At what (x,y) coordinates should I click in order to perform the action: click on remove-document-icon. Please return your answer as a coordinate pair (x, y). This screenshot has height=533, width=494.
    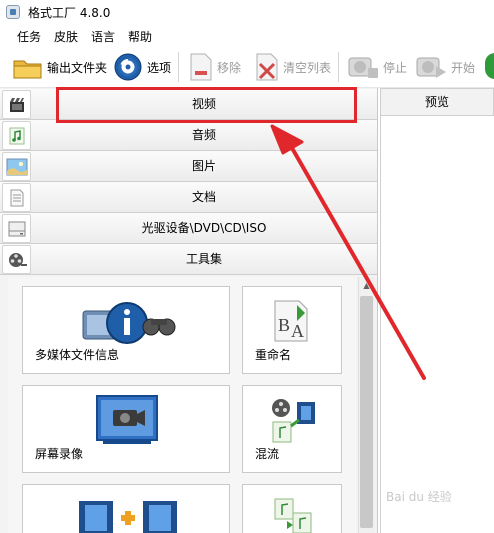
    Looking at the image, I should click on (201, 67).